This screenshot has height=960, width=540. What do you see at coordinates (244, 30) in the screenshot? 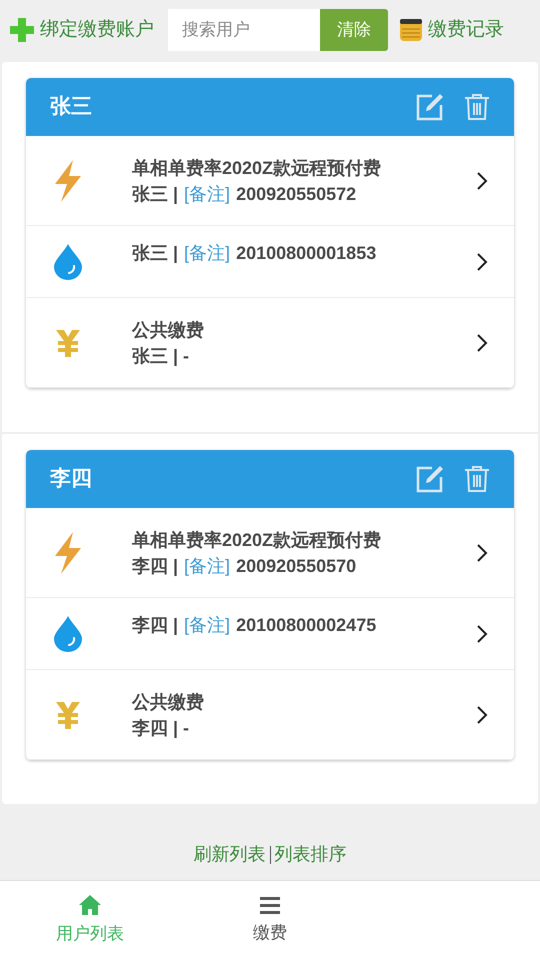
I see `search-field: 搜索用户` at bounding box center [244, 30].